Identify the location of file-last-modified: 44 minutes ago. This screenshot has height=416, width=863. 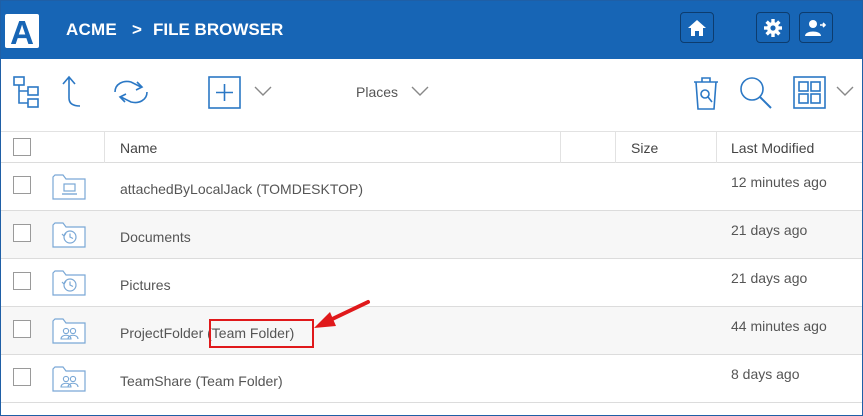
(779, 326).